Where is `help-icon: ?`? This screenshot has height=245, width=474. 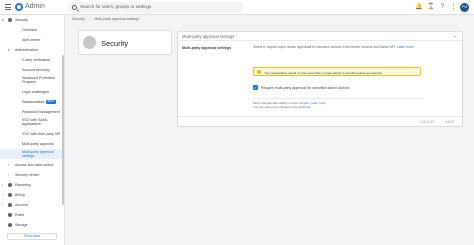
help-icon: ? is located at coordinates (442, 7).